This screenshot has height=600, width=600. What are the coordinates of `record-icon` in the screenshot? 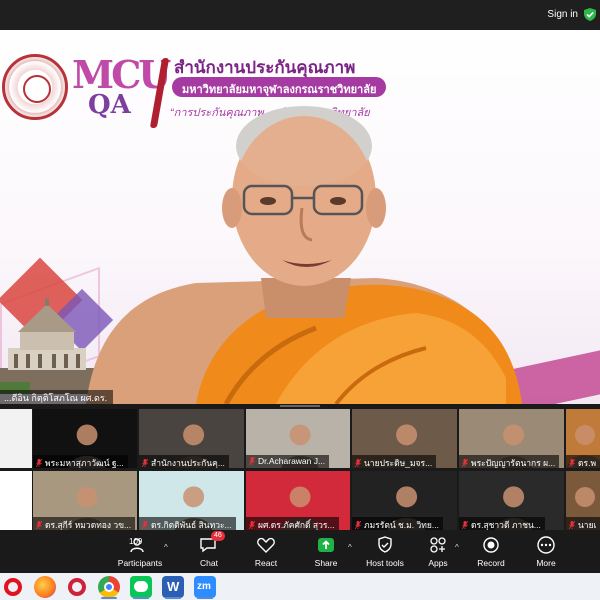 It's located at (491, 545).